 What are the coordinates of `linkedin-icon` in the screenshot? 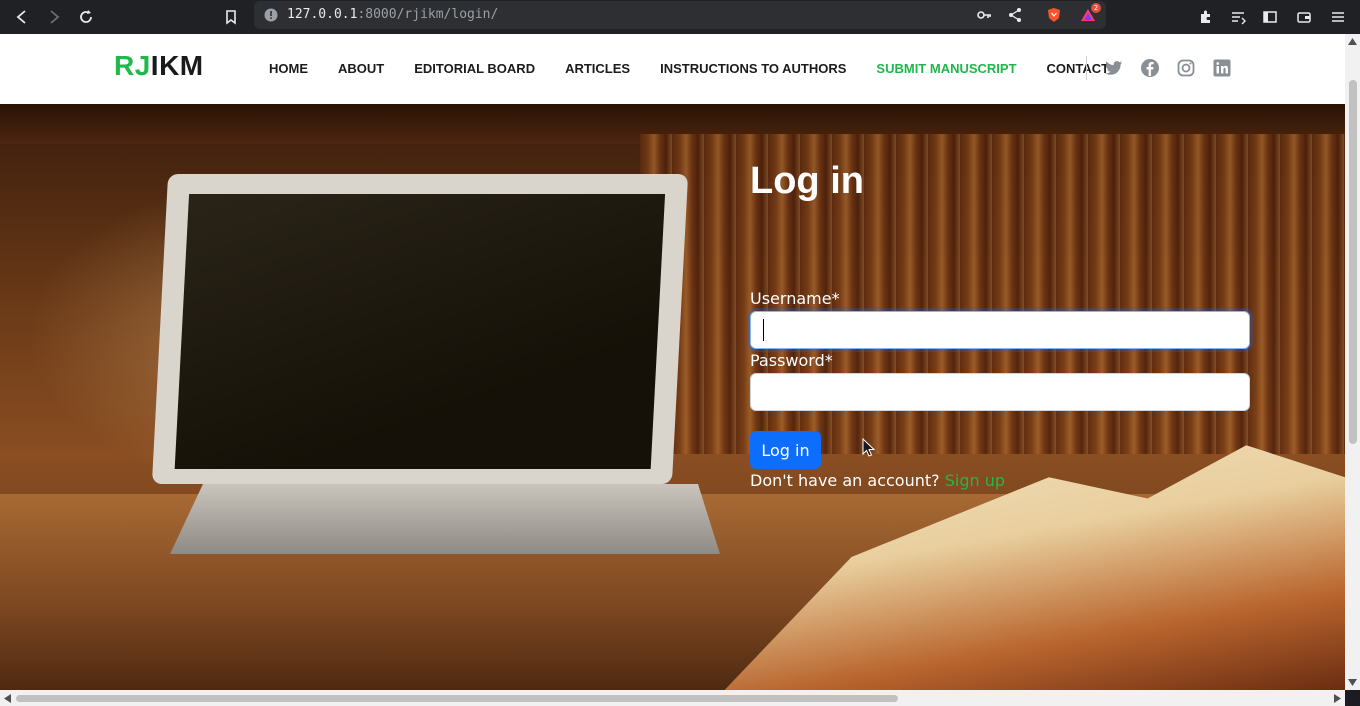 It's located at (1222, 68).